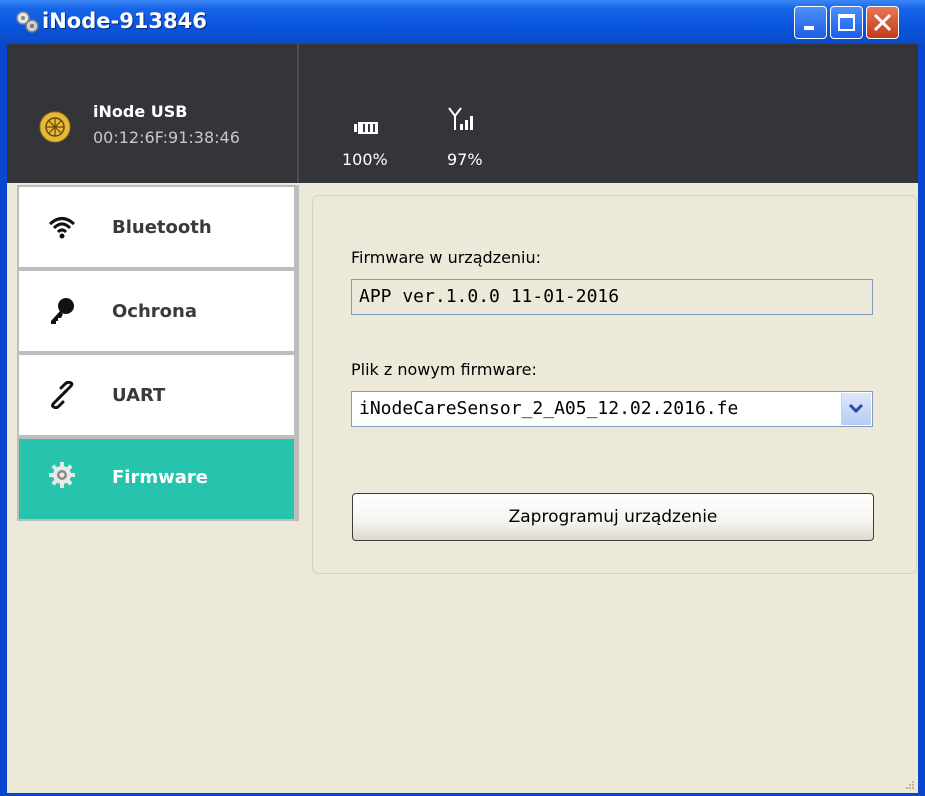 The height and width of the screenshot is (796, 925). Describe the element at coordinates (298, 113) in the screenshot. I see `header-divider` at that location.